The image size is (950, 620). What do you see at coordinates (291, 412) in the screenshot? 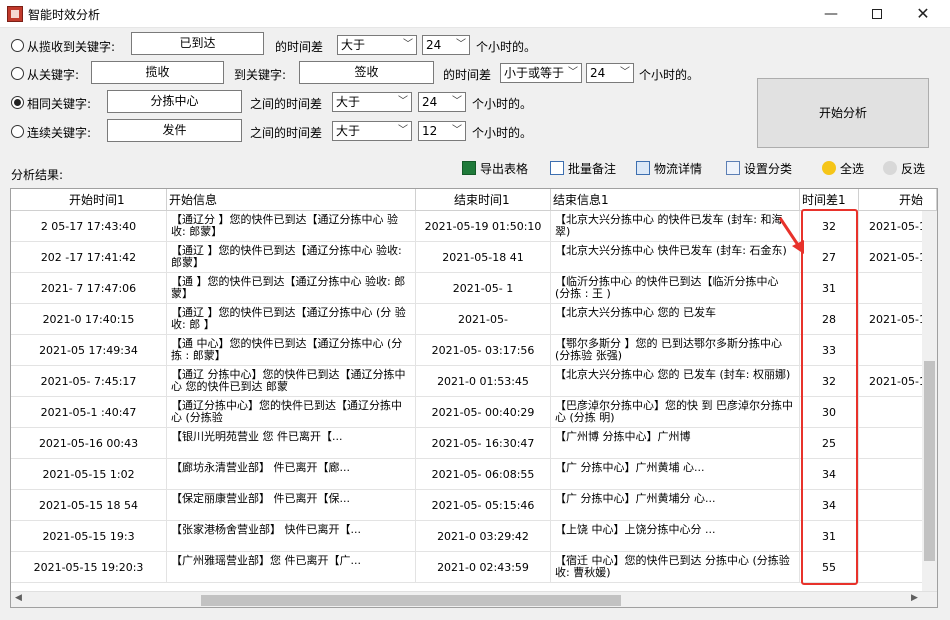
I see `cell-start-info: 【通辽分拣中心】您的快件已到达【通辽分拣中心 (分拣验` at bounding box center [291, 412].